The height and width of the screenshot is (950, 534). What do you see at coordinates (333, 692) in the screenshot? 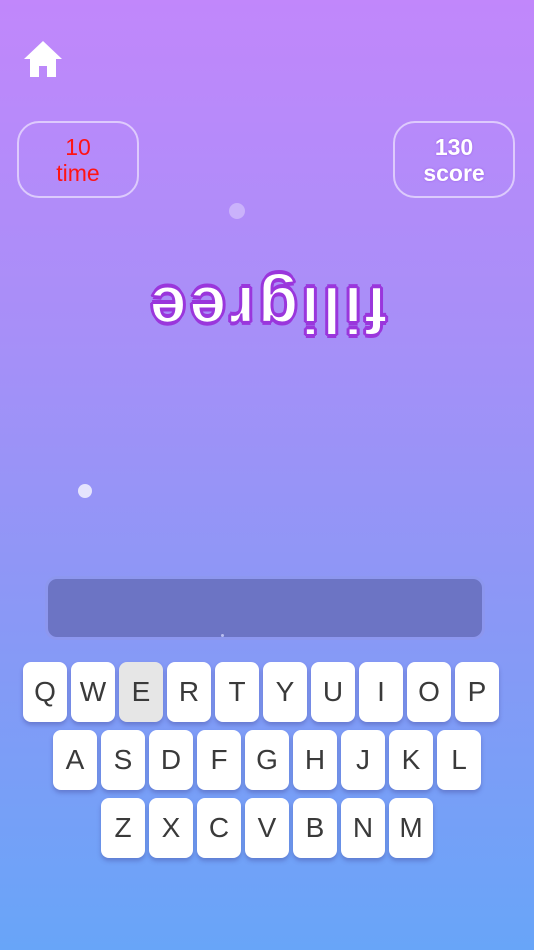
I see `key-u: U` at bounding box center [333, 692].